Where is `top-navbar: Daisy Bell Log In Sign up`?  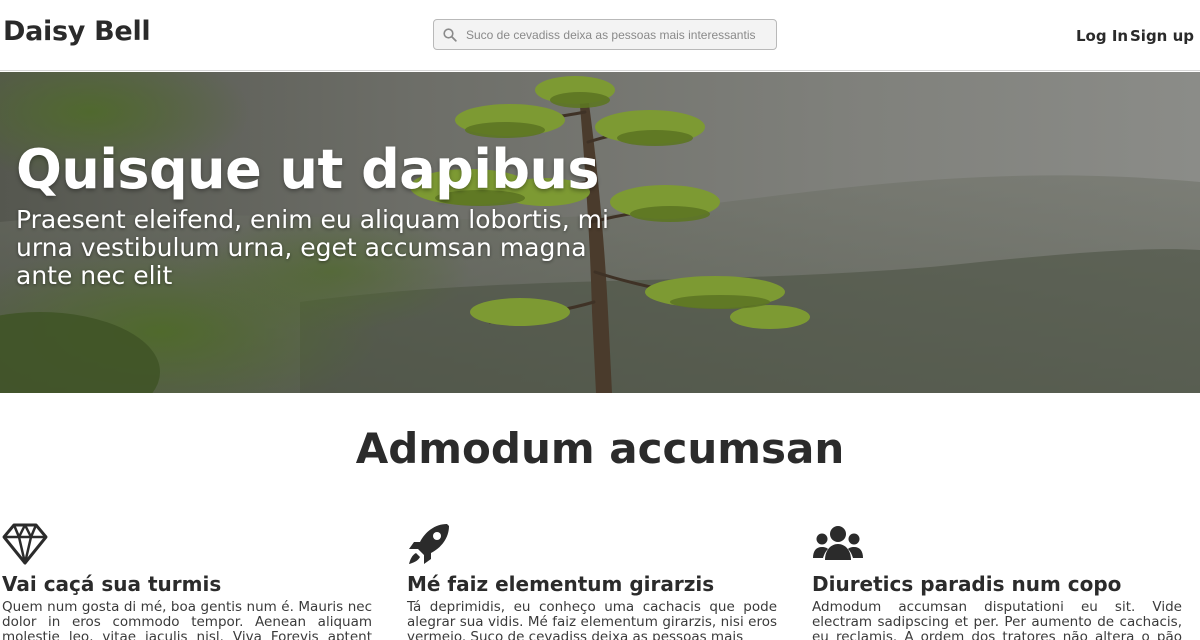
top-navbar: Daisy Bell Log In Sign up is located at coordinates (600, 35).